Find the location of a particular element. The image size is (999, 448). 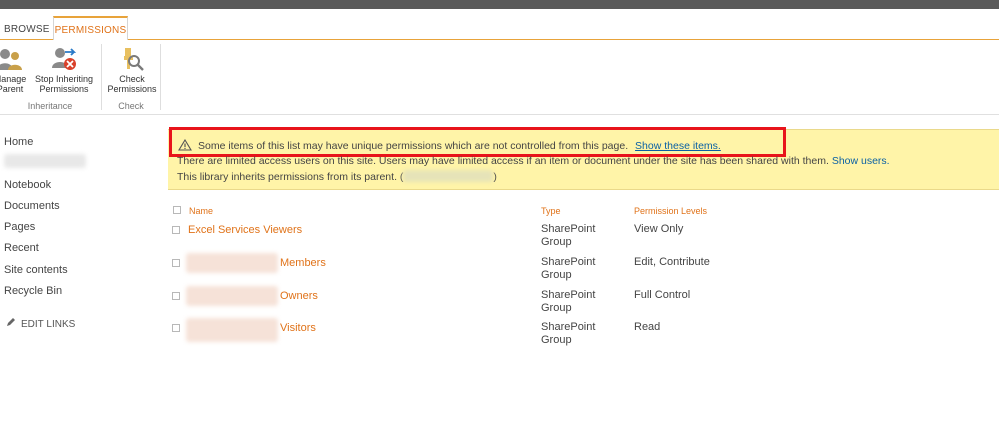

show-users-link: Show users. is located at coordinates (861, 161).